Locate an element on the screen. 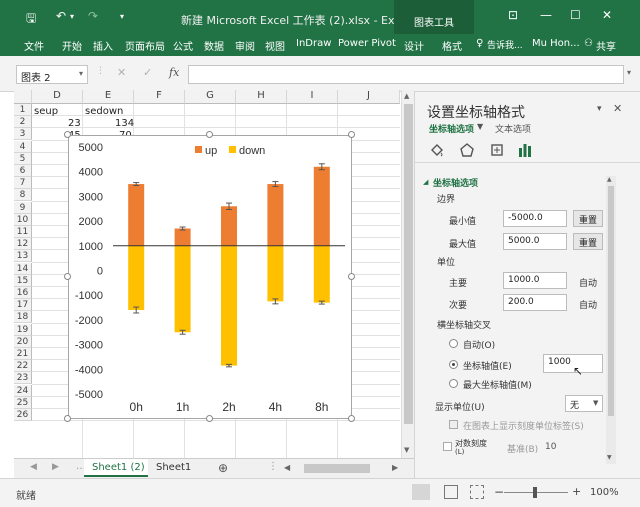  formula-input is located at coordinates (406, 74).